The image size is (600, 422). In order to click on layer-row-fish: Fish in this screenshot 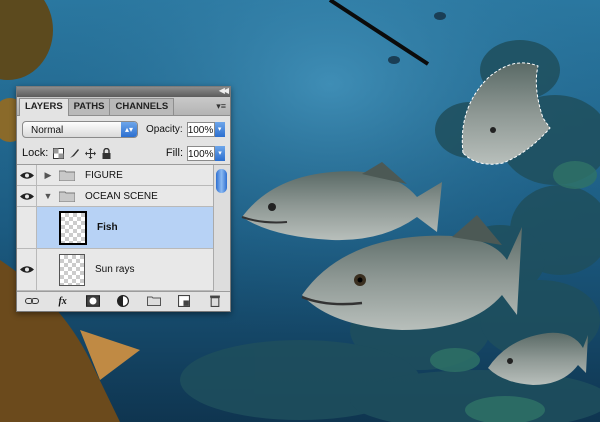, I will do `click(115, 228)`.